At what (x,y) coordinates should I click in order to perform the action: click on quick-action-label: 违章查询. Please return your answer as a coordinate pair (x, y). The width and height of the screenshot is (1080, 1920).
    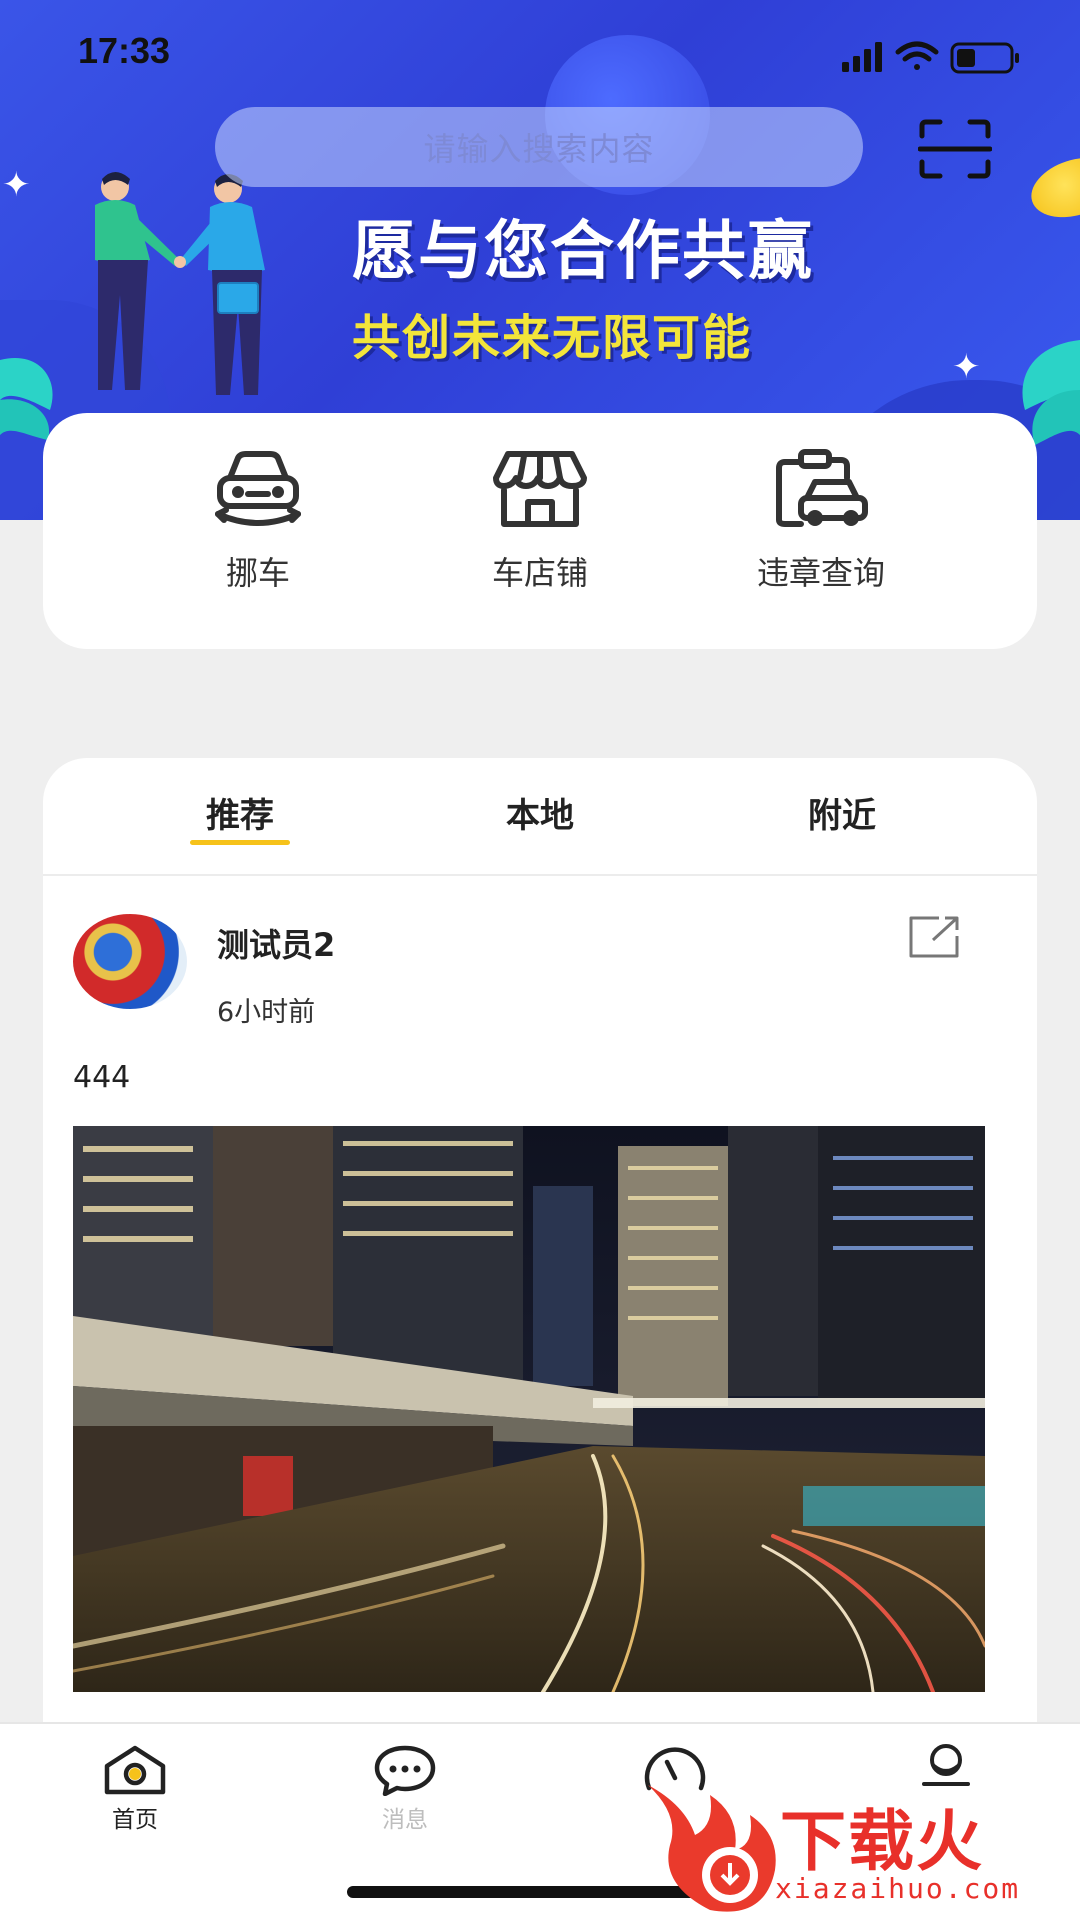
    Looking at the image, I should click on (820, 573).